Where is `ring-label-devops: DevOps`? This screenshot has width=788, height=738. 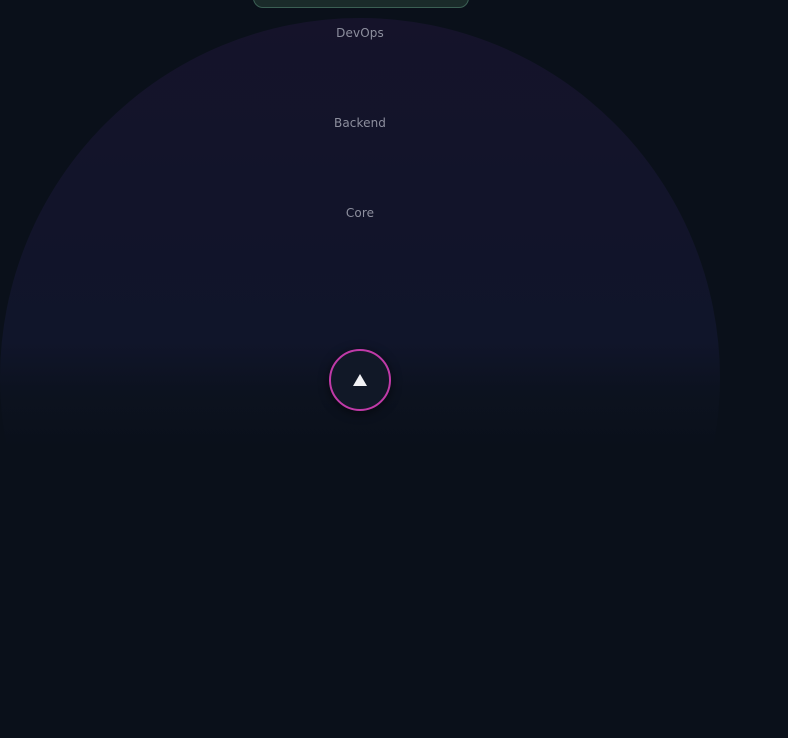
ring-label-devops: DevOps is located at coordinates (360, 33).